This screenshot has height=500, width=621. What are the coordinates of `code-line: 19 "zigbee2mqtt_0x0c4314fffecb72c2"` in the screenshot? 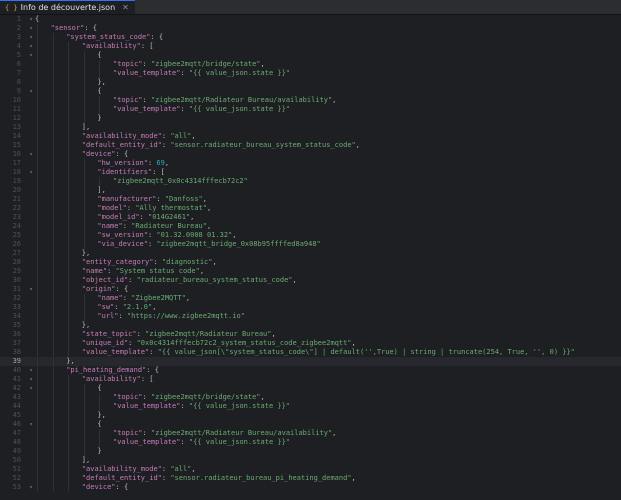 It's located at (310, 181).